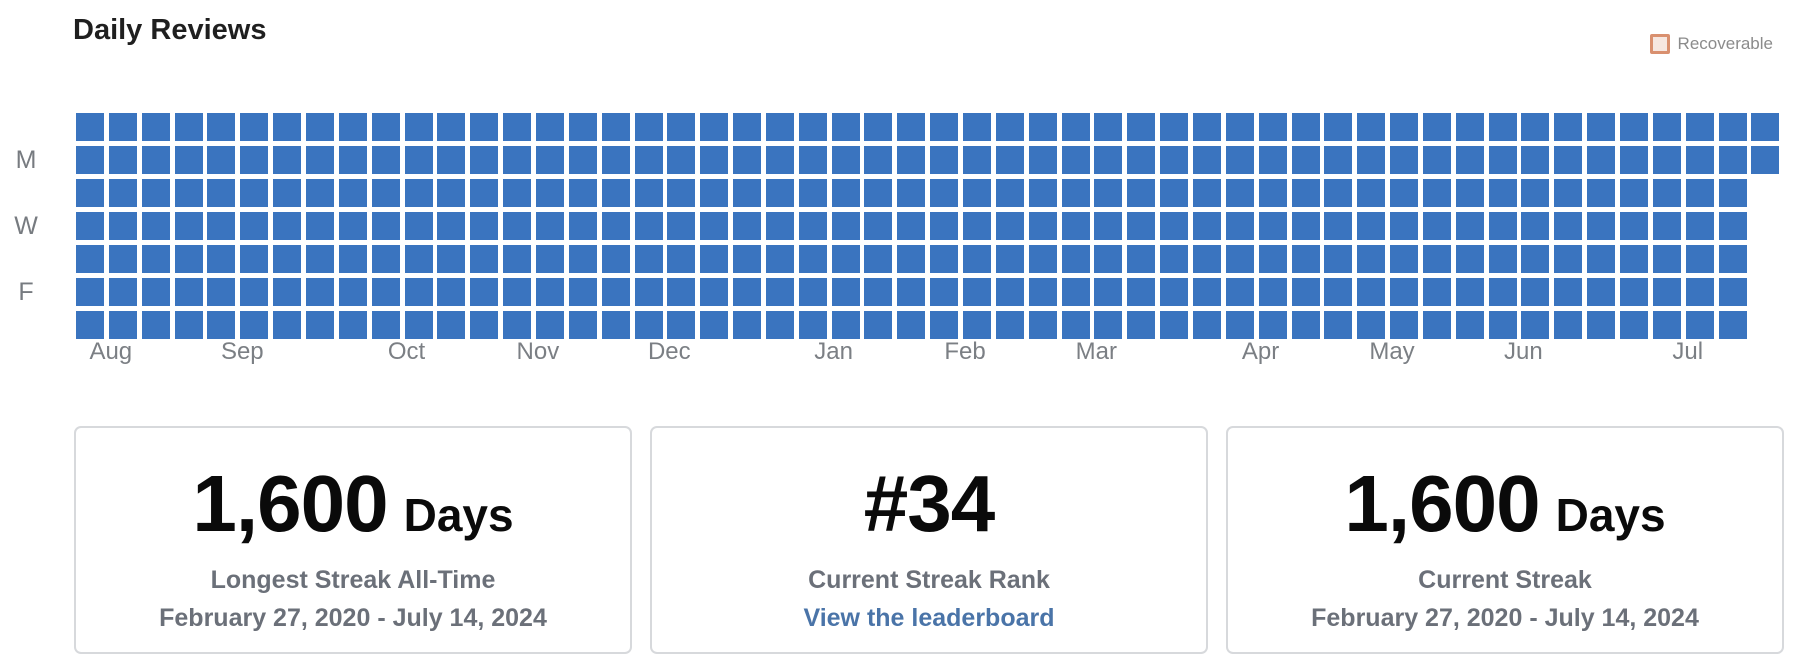 The image size is (1797, 666). Describe the element at coordinates (1659, 44) in the screenshot. I see `recoverable-swatch-icon` at that location.